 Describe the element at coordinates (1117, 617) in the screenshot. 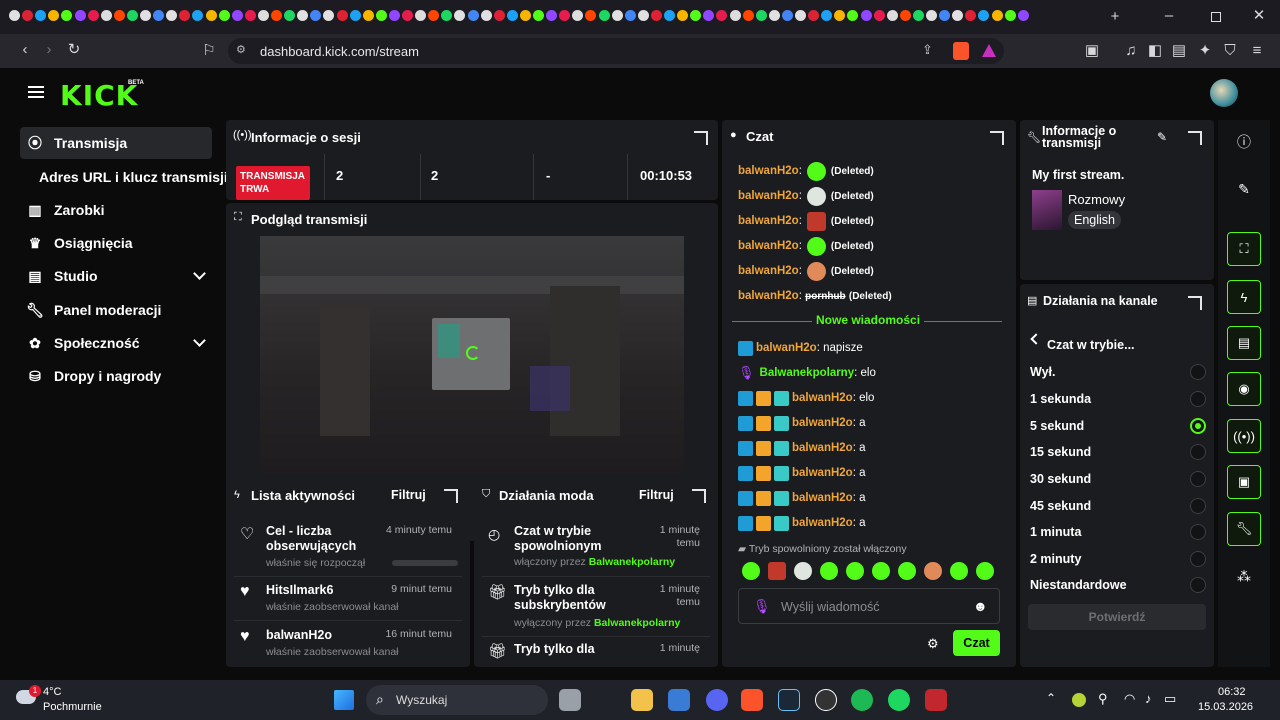

I see `confirm-button: Potwierdź` at that location.